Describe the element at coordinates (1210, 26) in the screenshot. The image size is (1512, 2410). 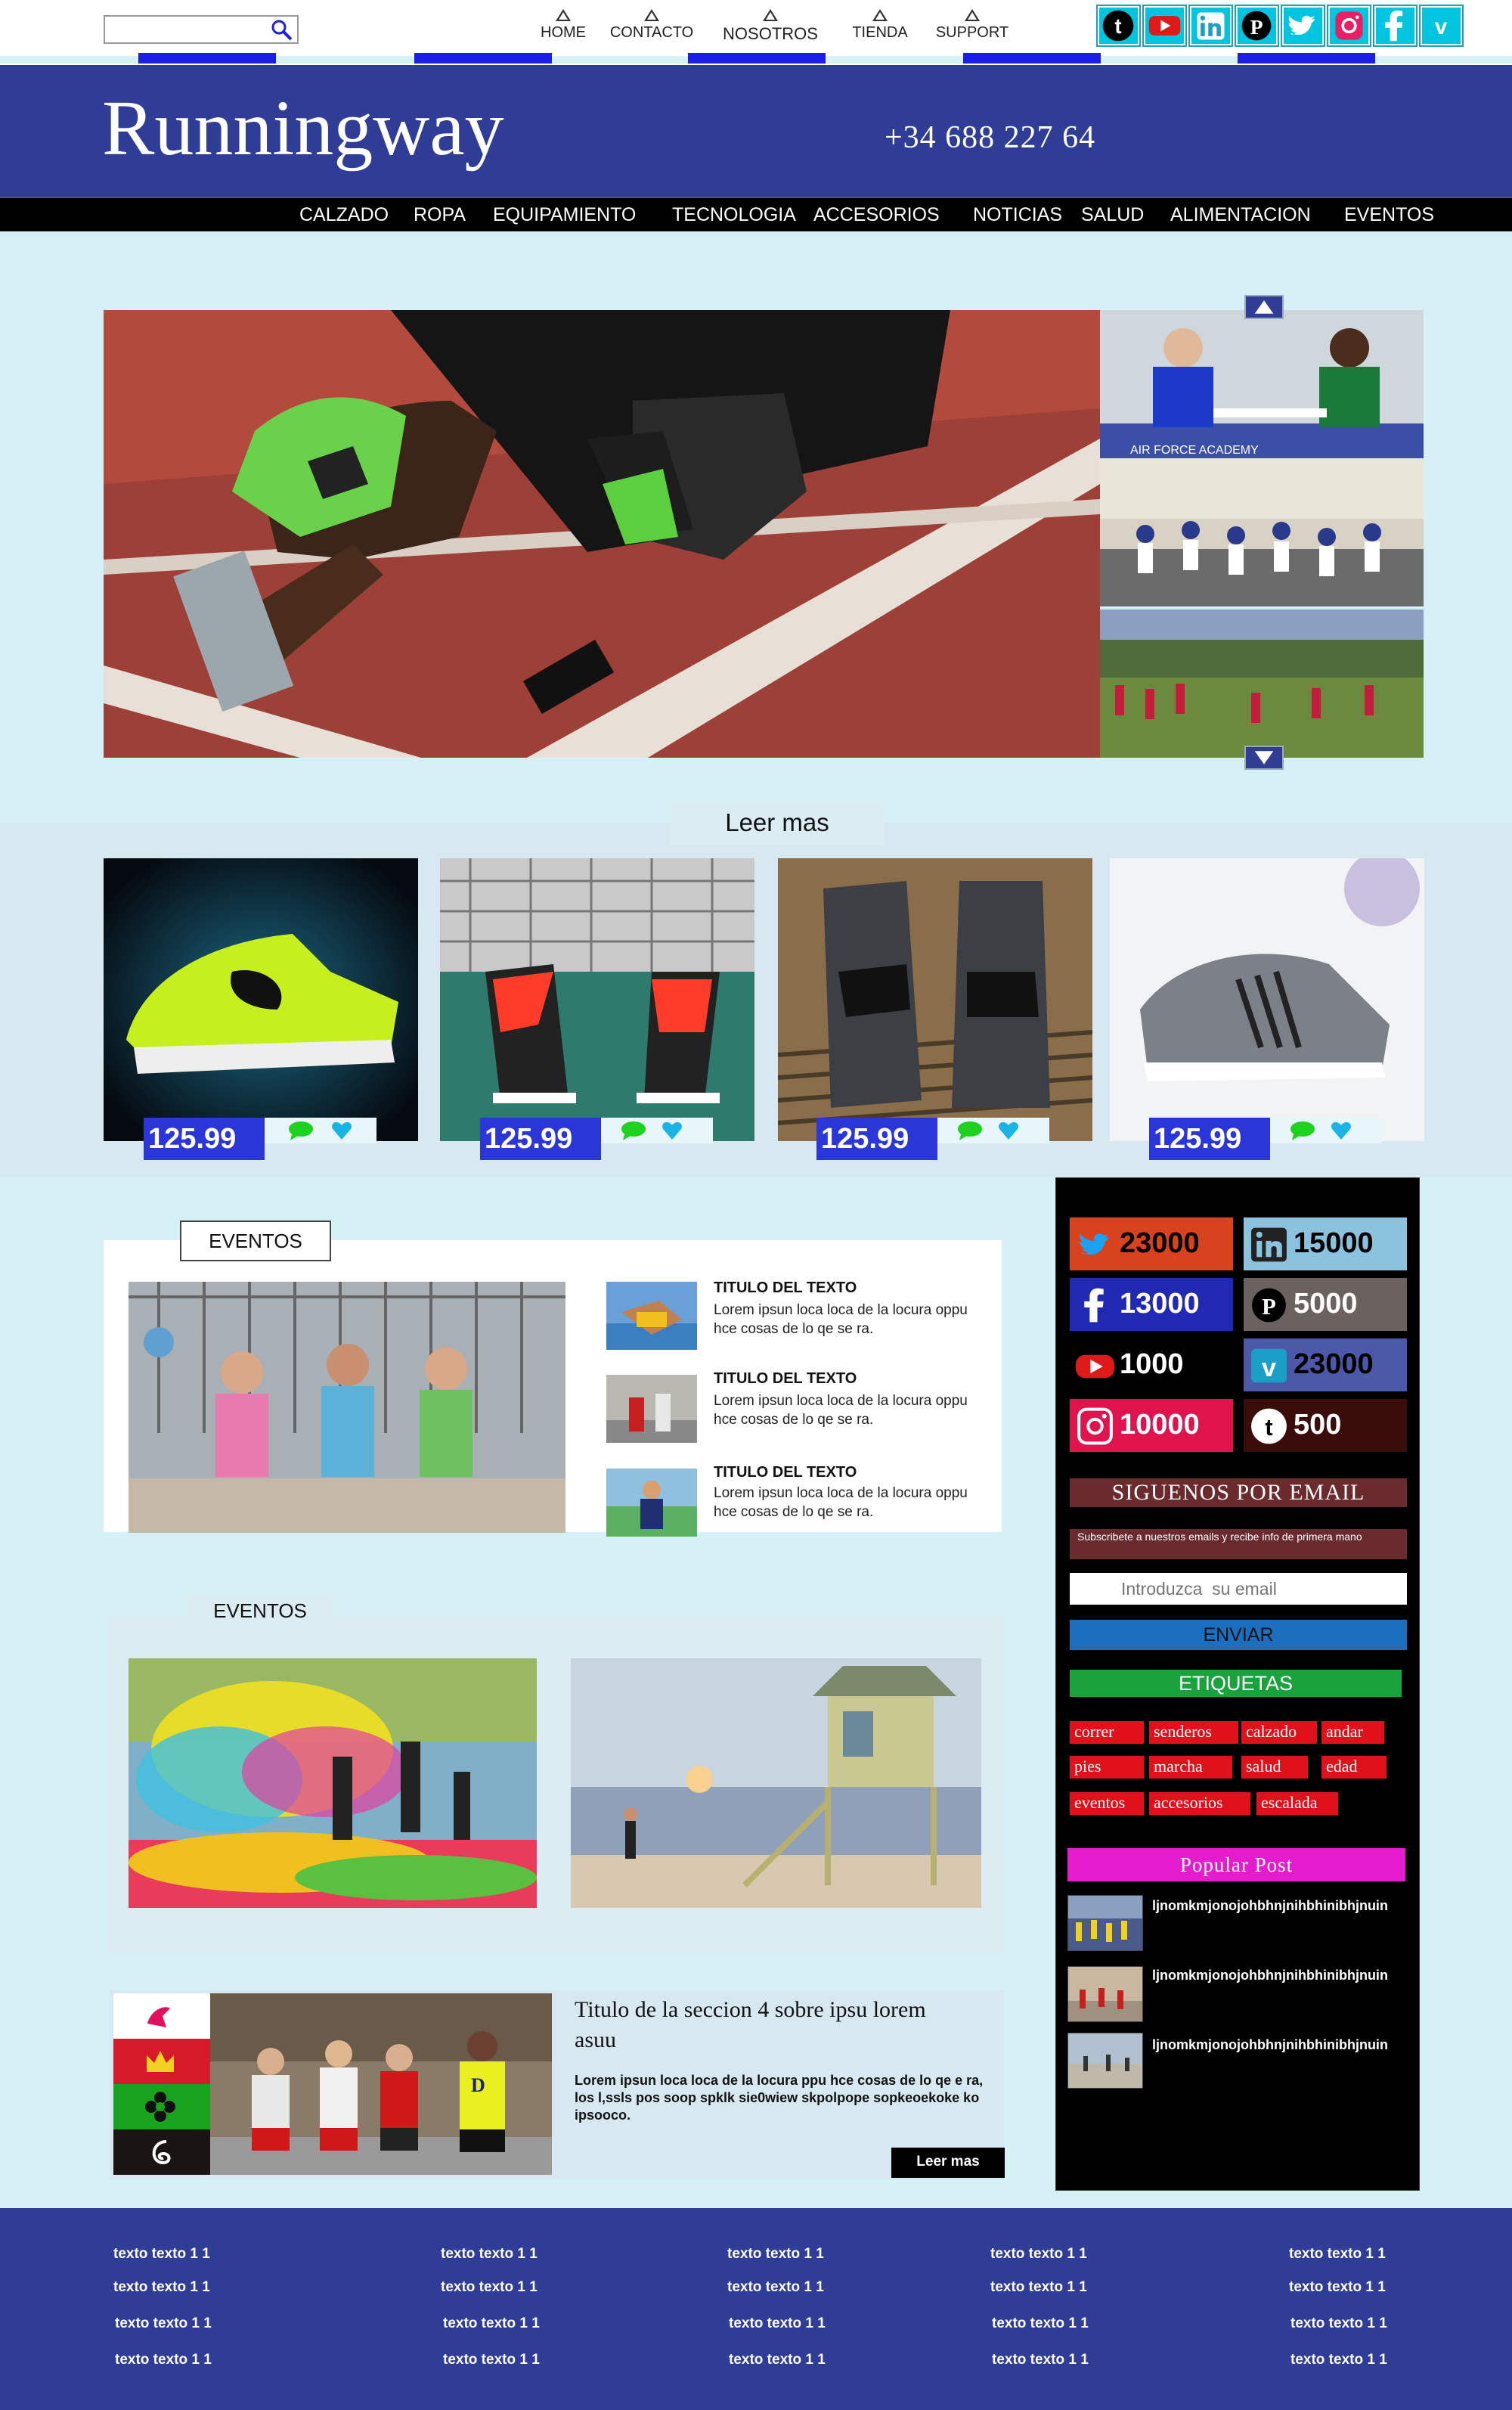
I see `linkedin-icon` at that location.